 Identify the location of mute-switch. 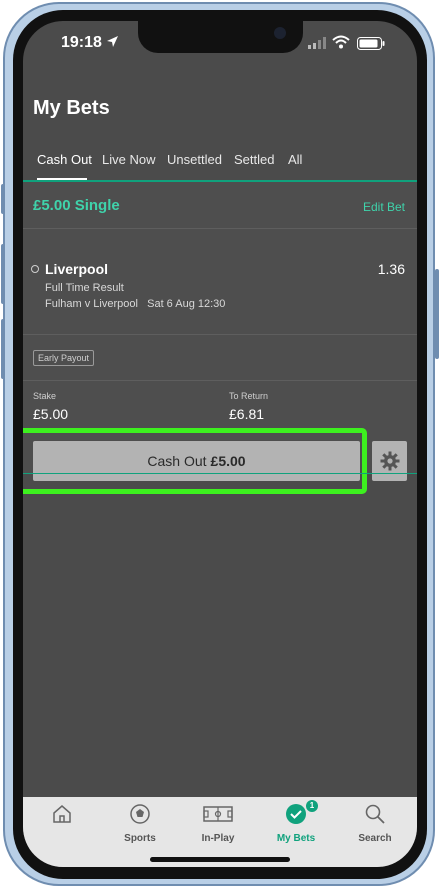
(3, 199).